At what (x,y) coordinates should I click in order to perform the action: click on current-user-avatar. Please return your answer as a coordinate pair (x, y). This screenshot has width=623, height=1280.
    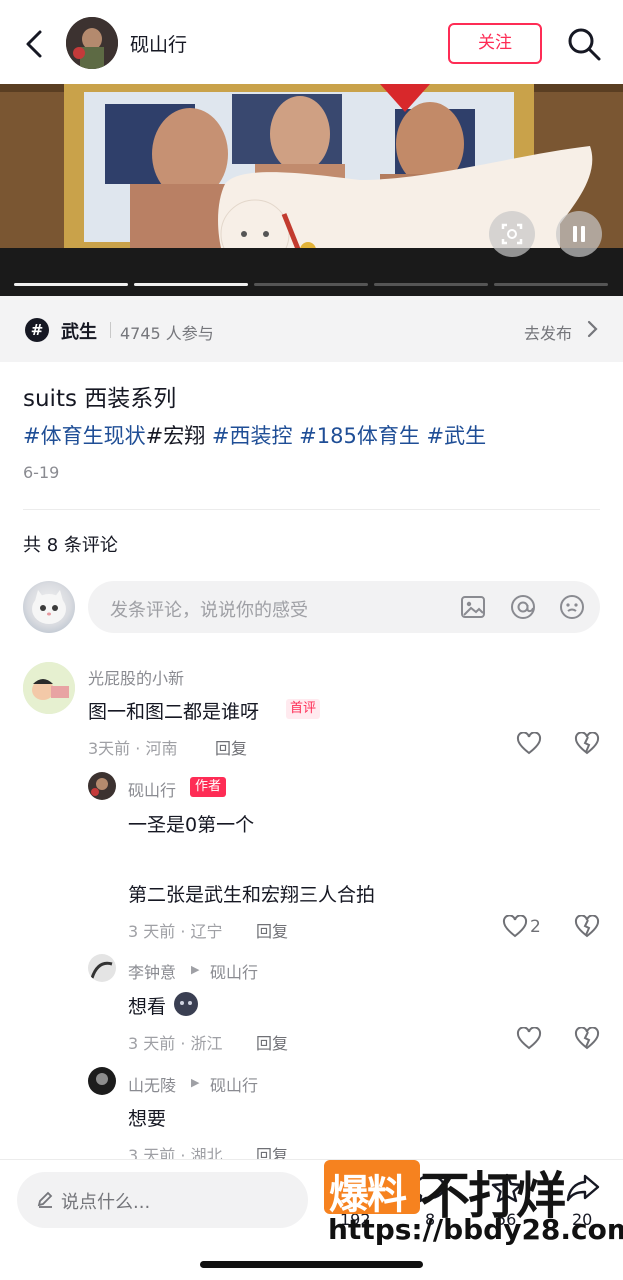
    Looking at the image, I should click on (49, 607).